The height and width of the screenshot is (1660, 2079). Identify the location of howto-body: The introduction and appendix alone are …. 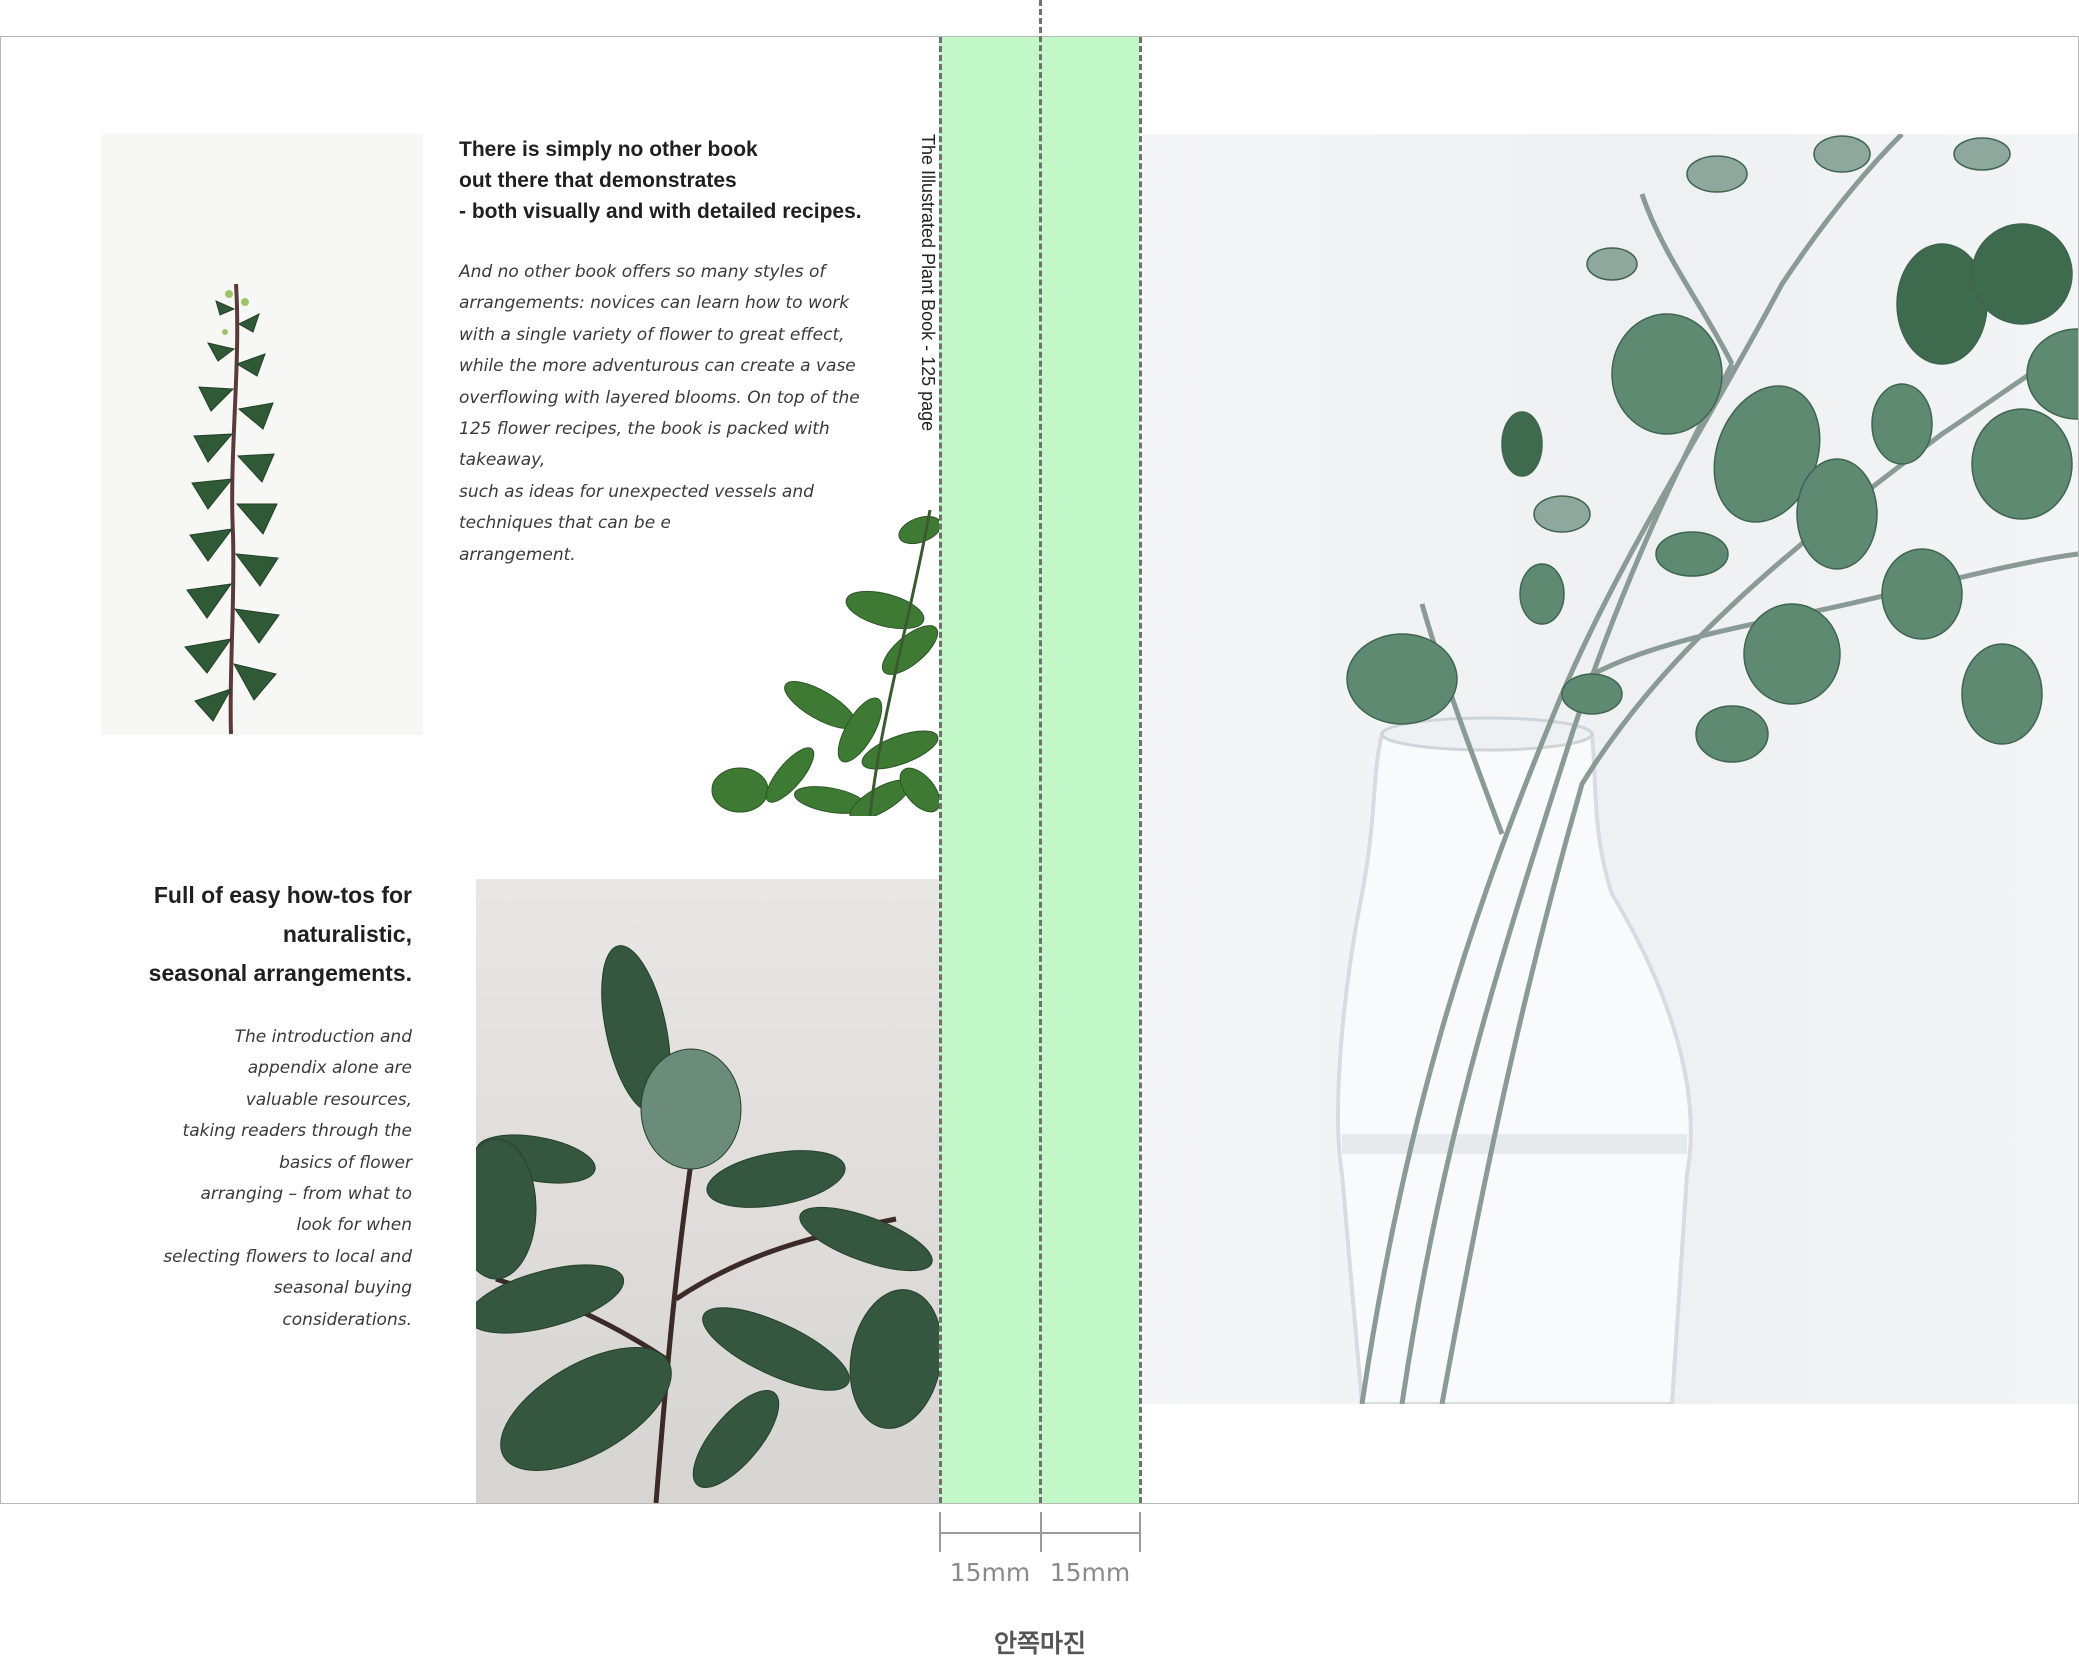
(236, 1179).